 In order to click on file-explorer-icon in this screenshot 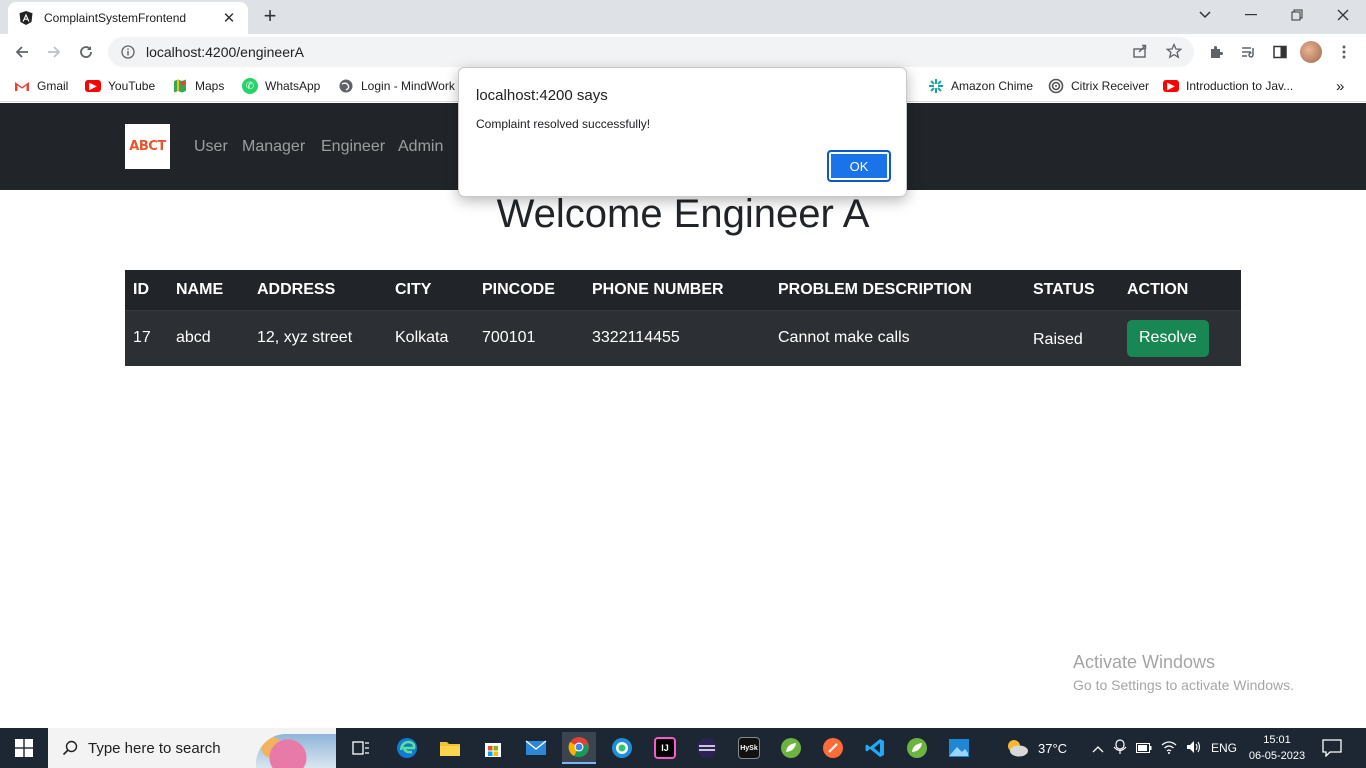, I will do `click(450, 748)`.